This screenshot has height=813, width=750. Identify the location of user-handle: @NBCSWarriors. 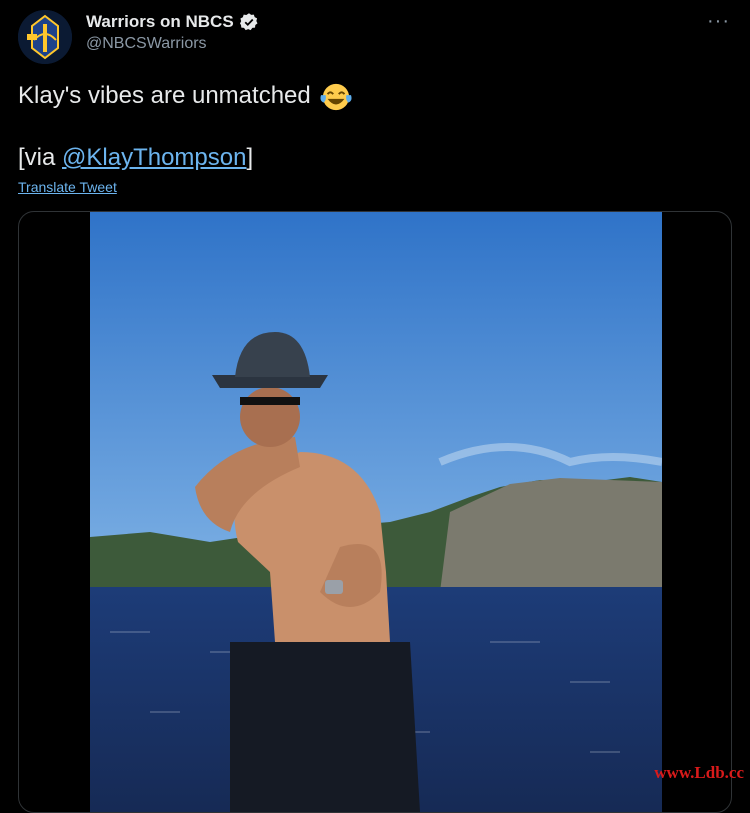
(172, 44).